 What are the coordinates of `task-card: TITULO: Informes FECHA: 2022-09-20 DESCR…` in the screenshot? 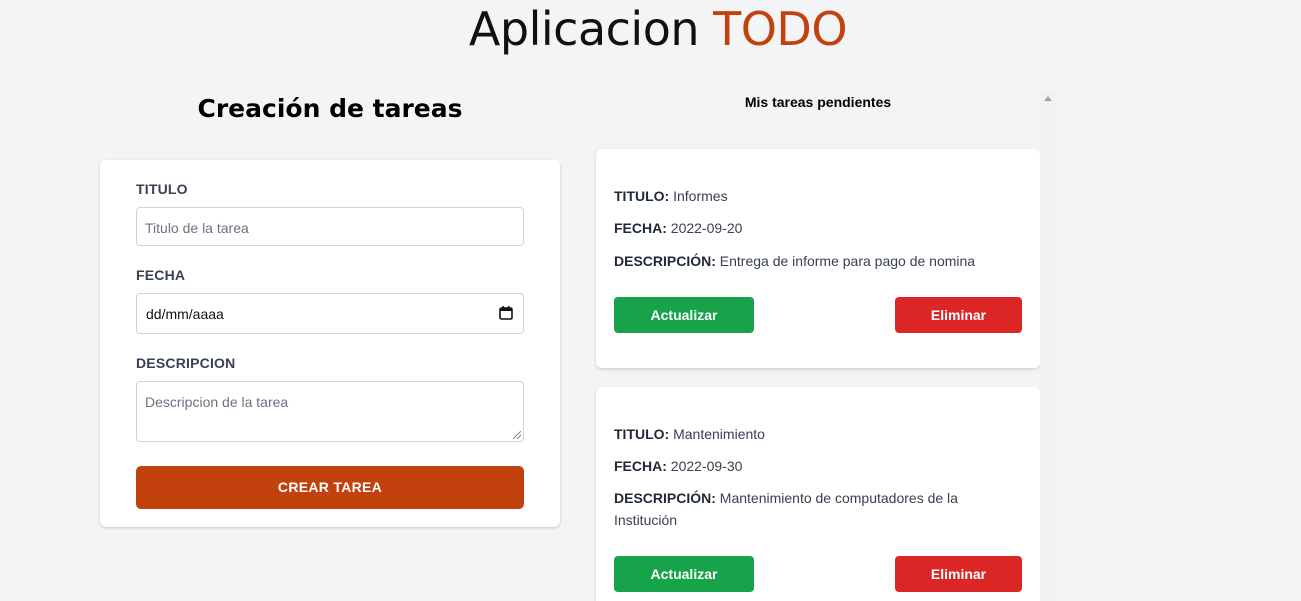 It's located at (818, 258).